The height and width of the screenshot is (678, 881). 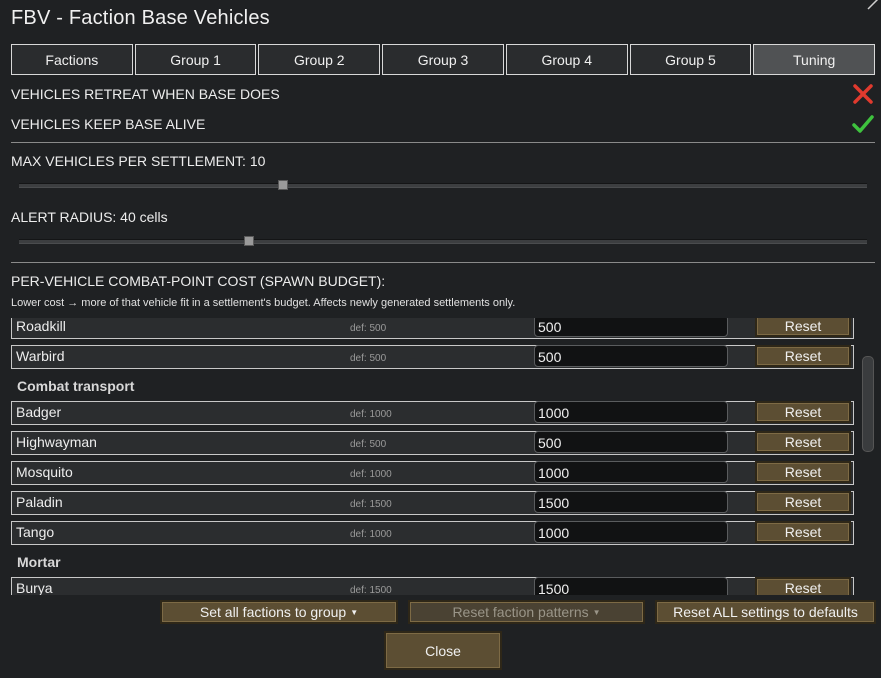 I want to click on list-item: Burya def: 1500 1500 Reset, so click(x=432, y=586).